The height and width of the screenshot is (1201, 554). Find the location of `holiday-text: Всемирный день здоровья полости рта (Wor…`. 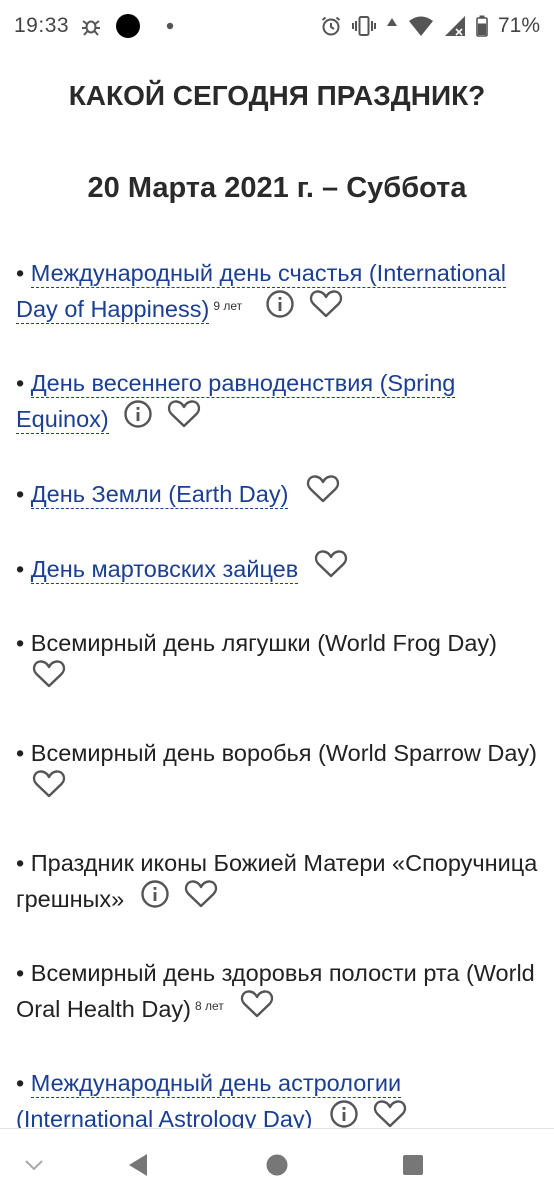

holiday-text: Всемирный день здоровья полости рта (Wor… is located at coordinates (275, 991).